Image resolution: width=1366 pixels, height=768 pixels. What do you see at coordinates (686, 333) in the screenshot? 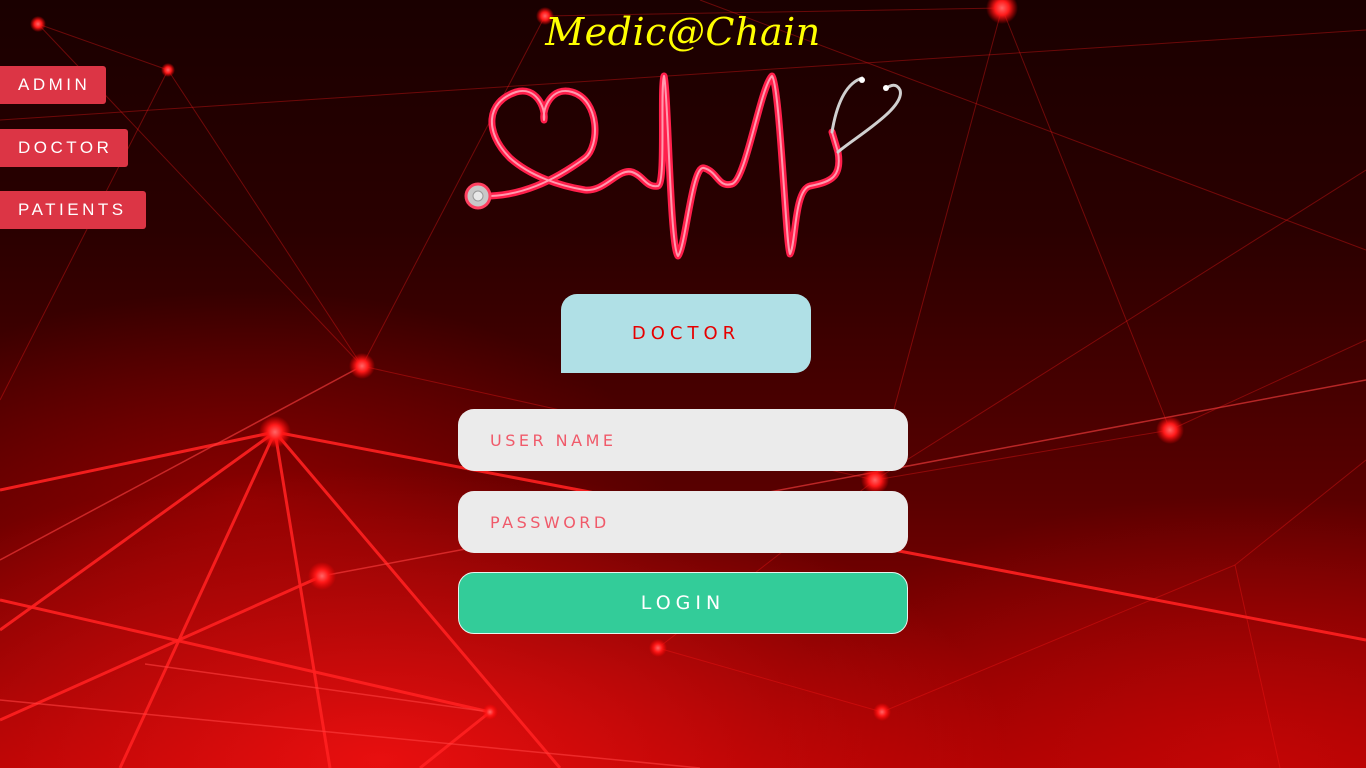
I see `form-title-doctor: DOCTOR` at bounding box center [686, 333].